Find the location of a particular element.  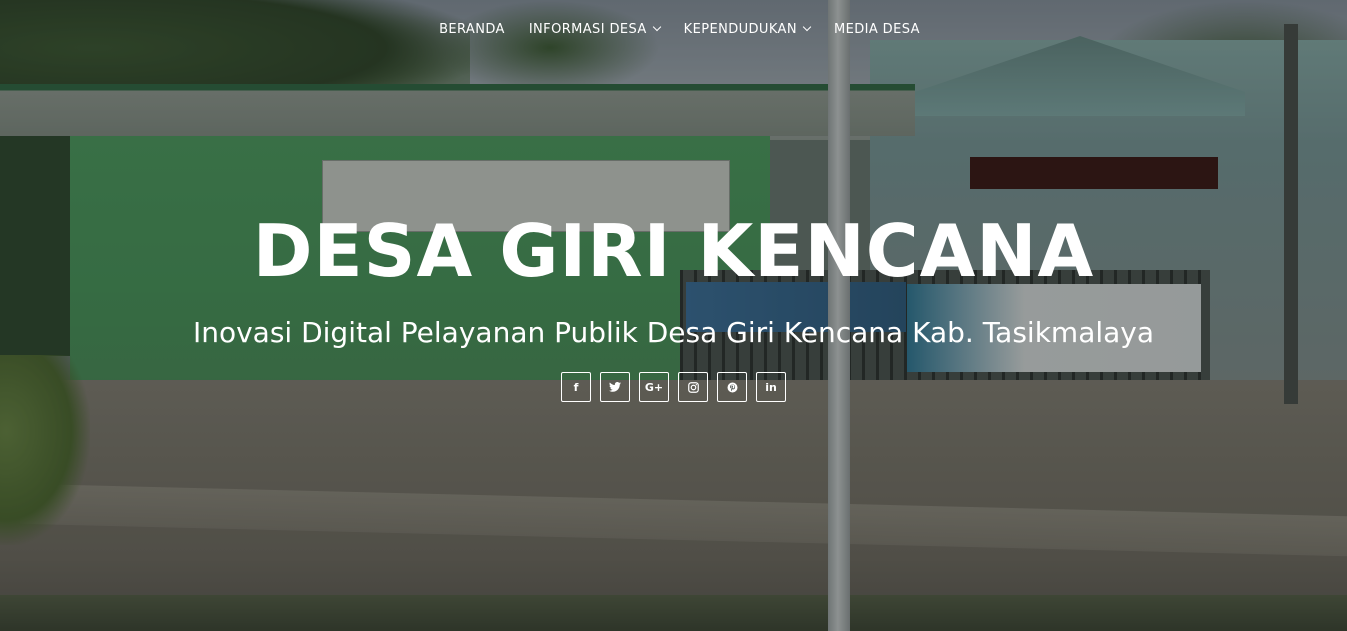

pinterest-icon is located at coordinates (732, 387).